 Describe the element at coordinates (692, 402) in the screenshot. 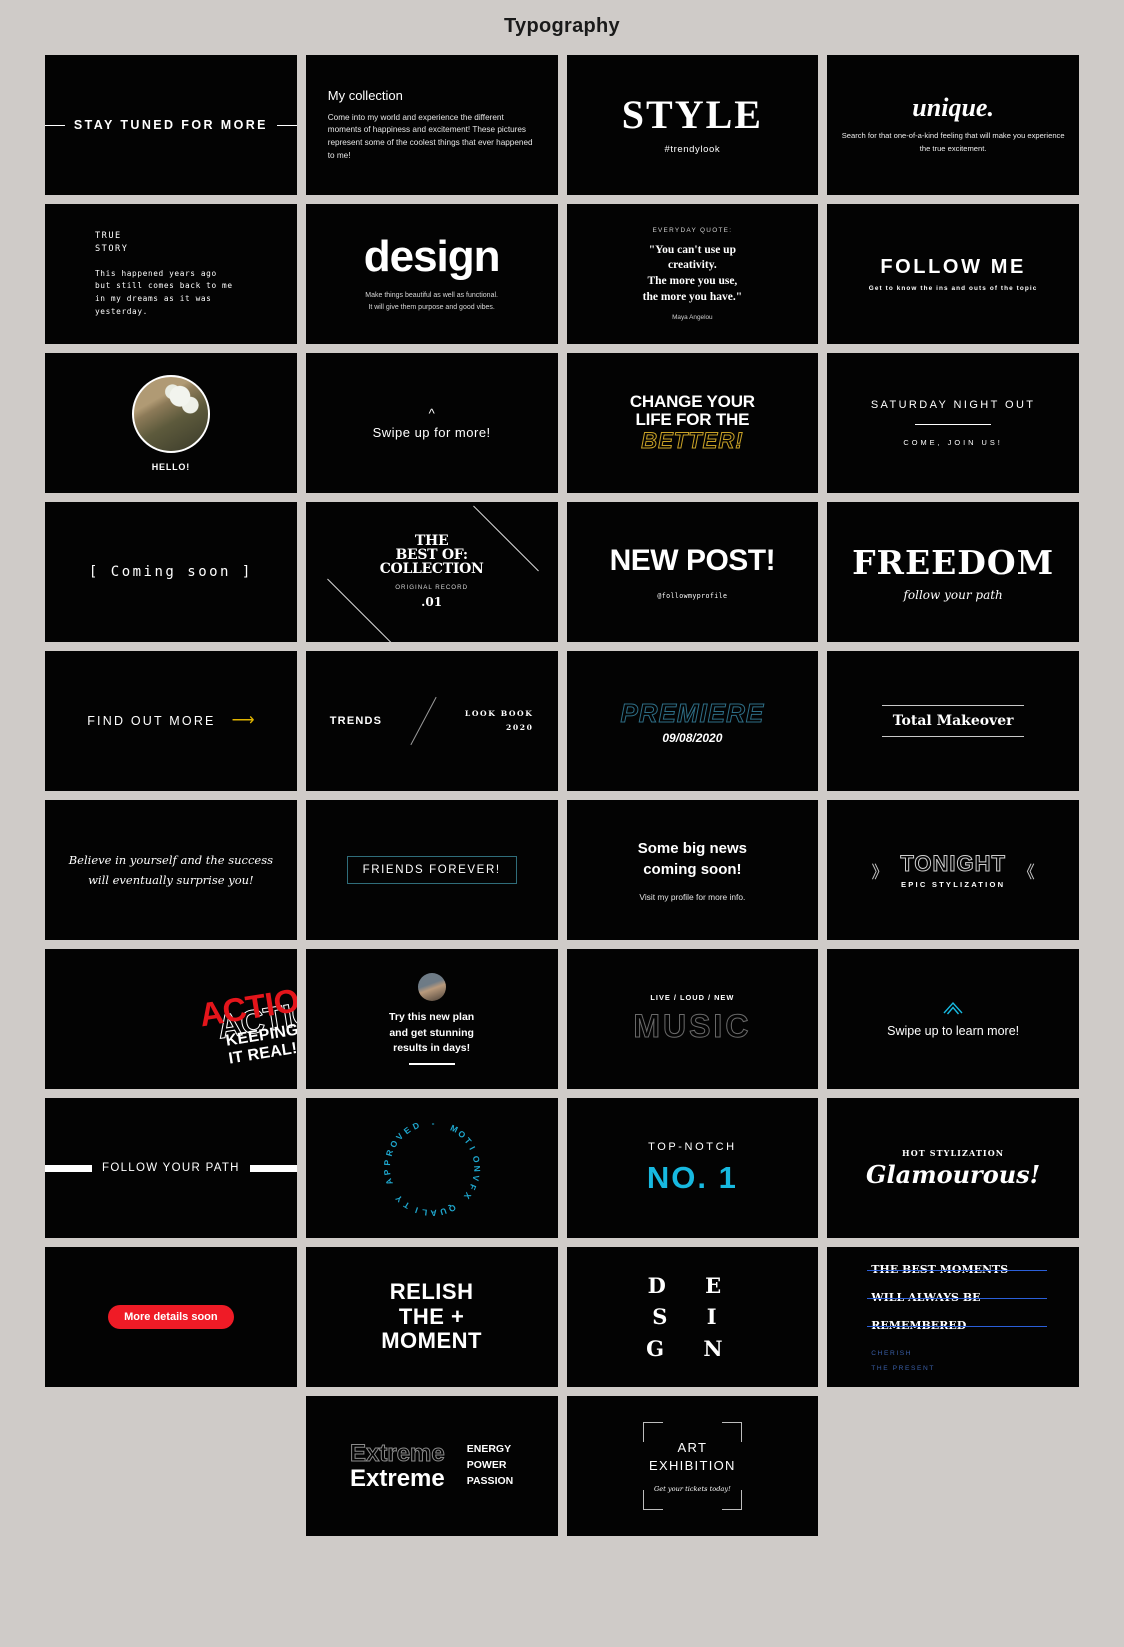

I see `change-life-line-1: CHANGE YOUR` at that location.